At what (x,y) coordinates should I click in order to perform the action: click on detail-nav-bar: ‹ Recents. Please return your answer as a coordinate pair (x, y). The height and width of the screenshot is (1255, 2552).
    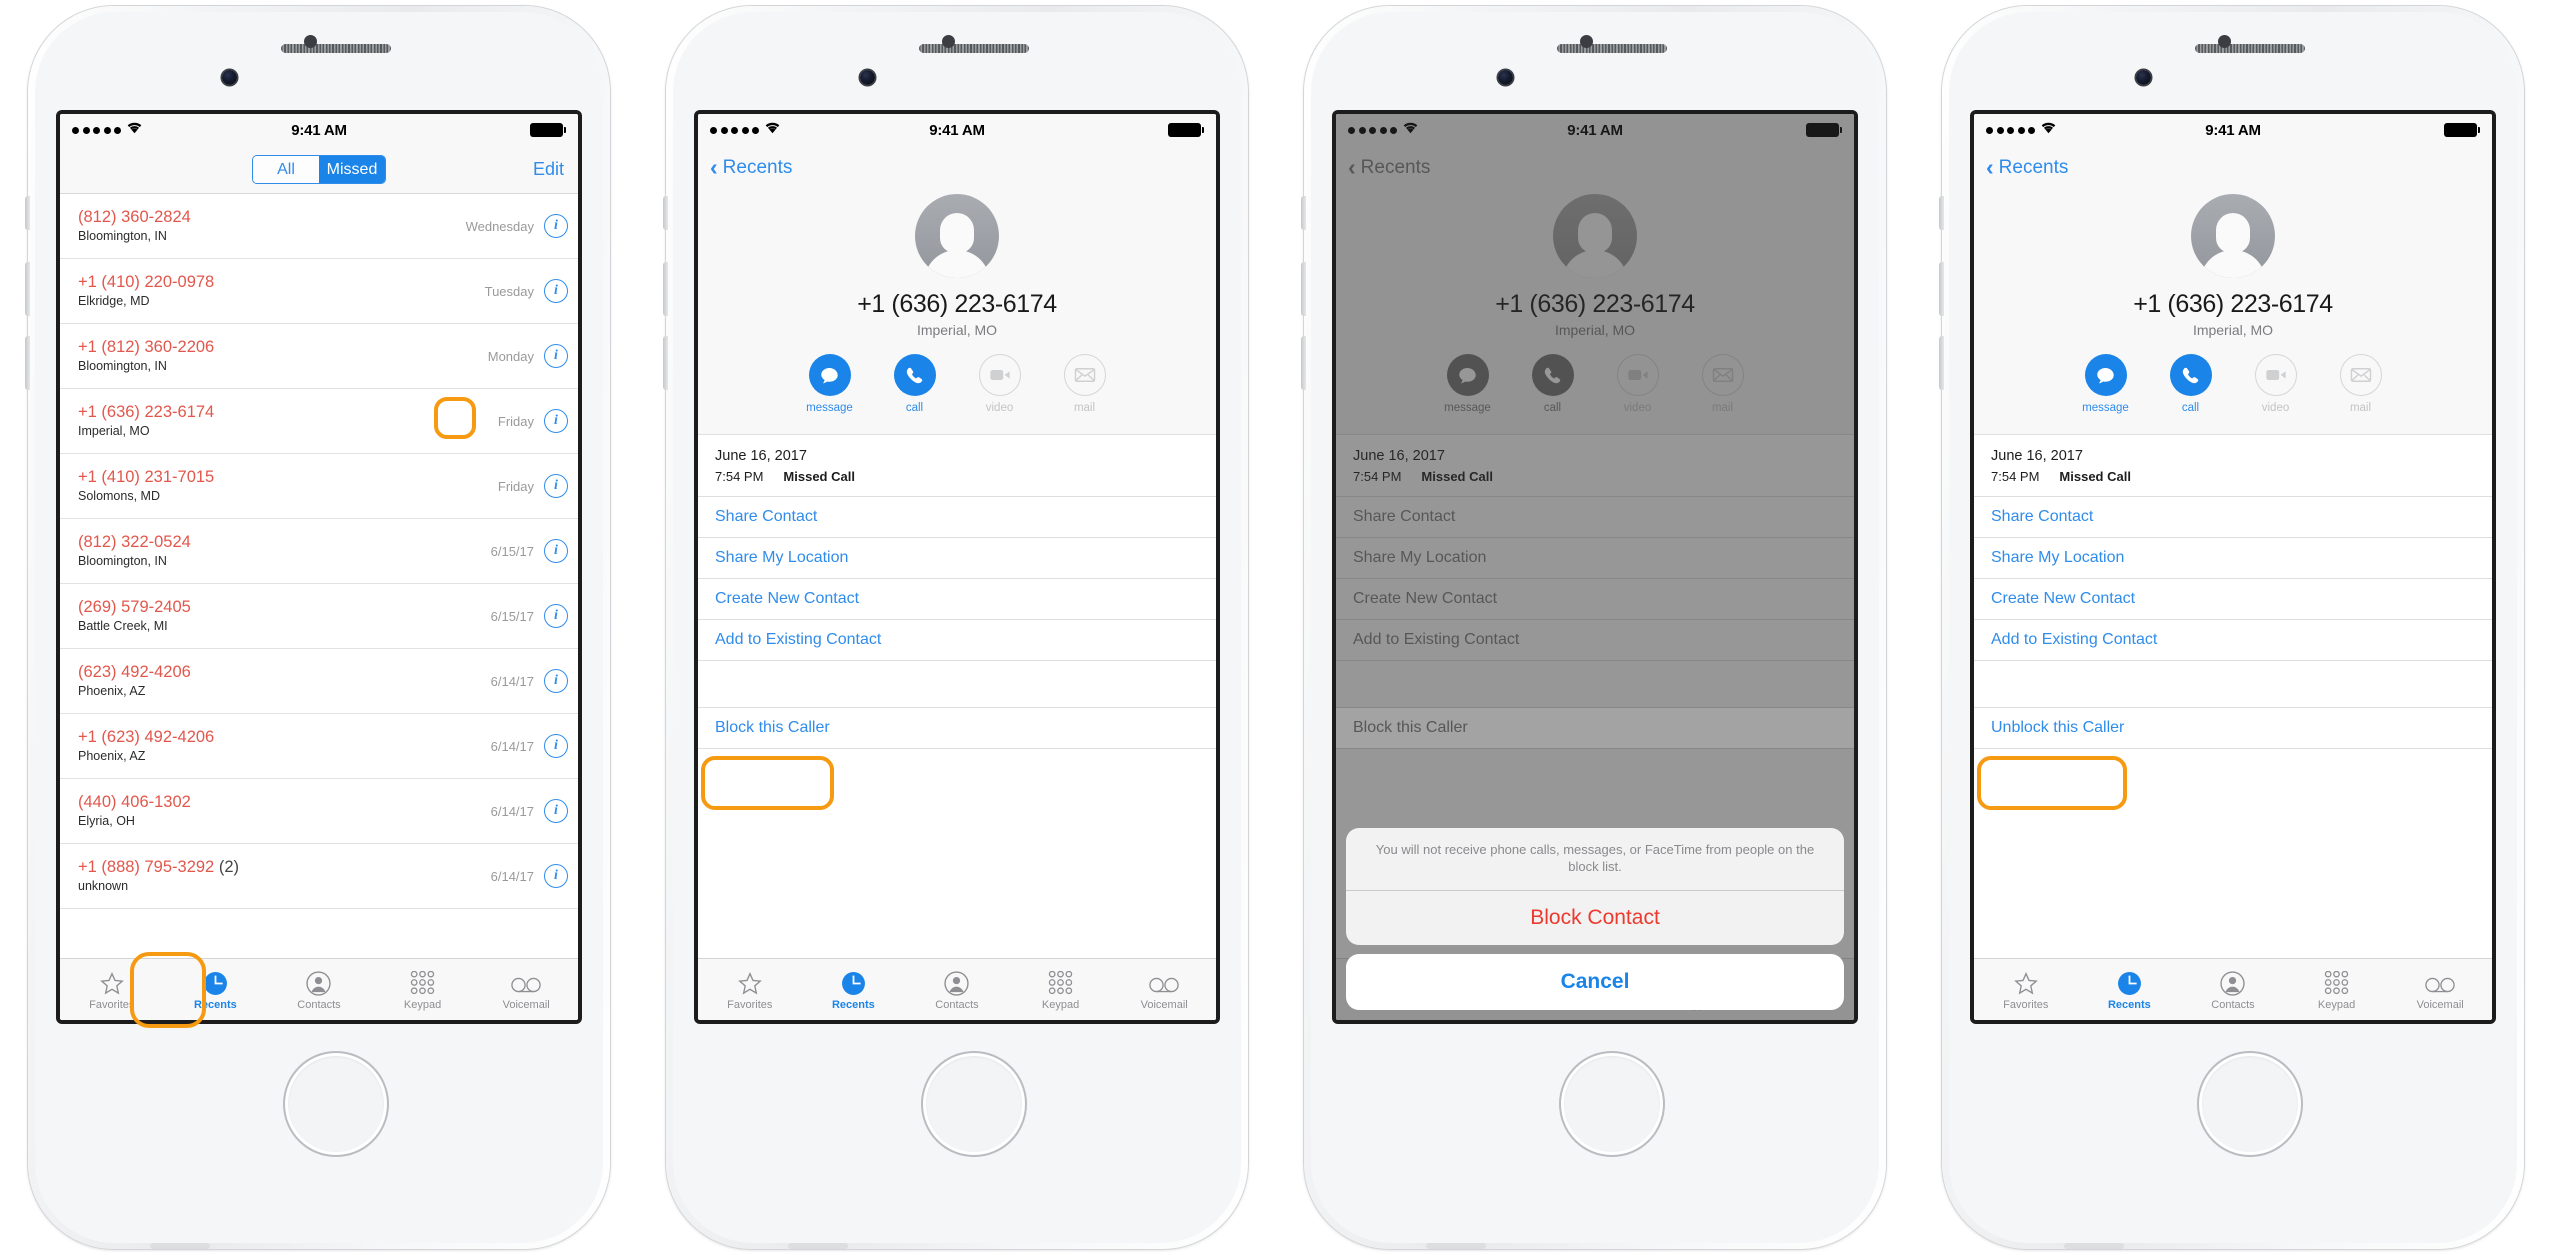
    Looking at the image, I should click on (957, 168).